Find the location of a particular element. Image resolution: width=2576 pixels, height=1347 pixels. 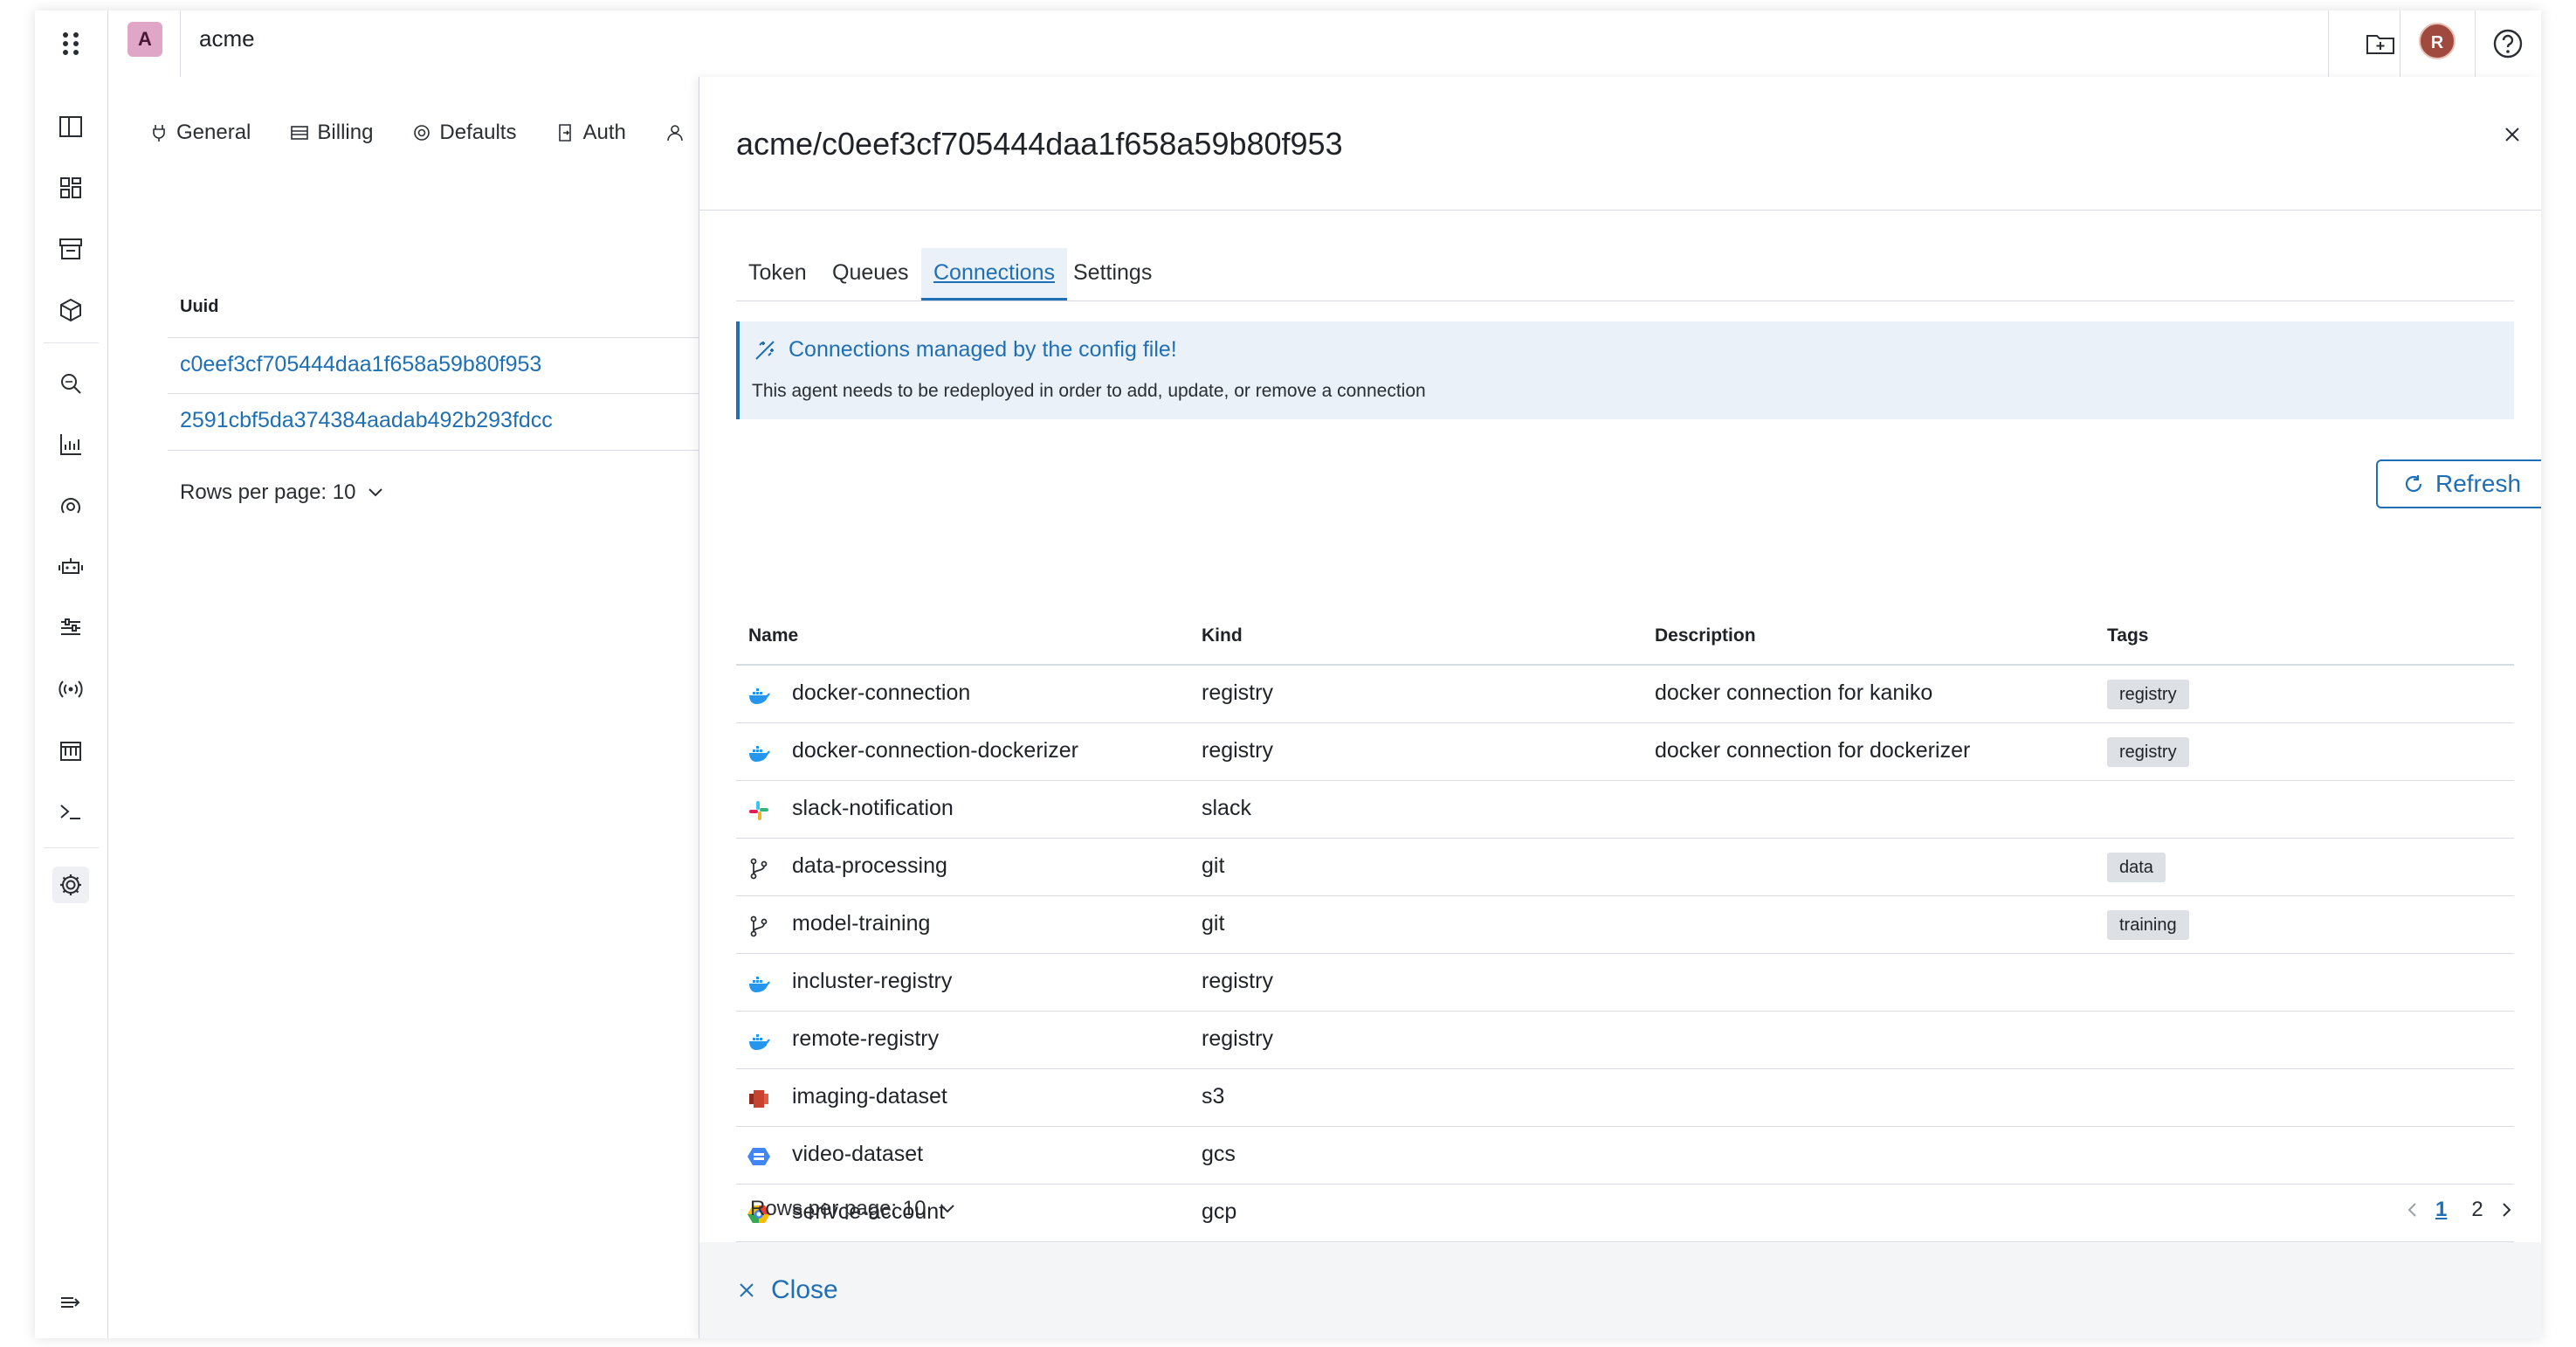

tab-label: Auth is located at coordinates (604, 133).